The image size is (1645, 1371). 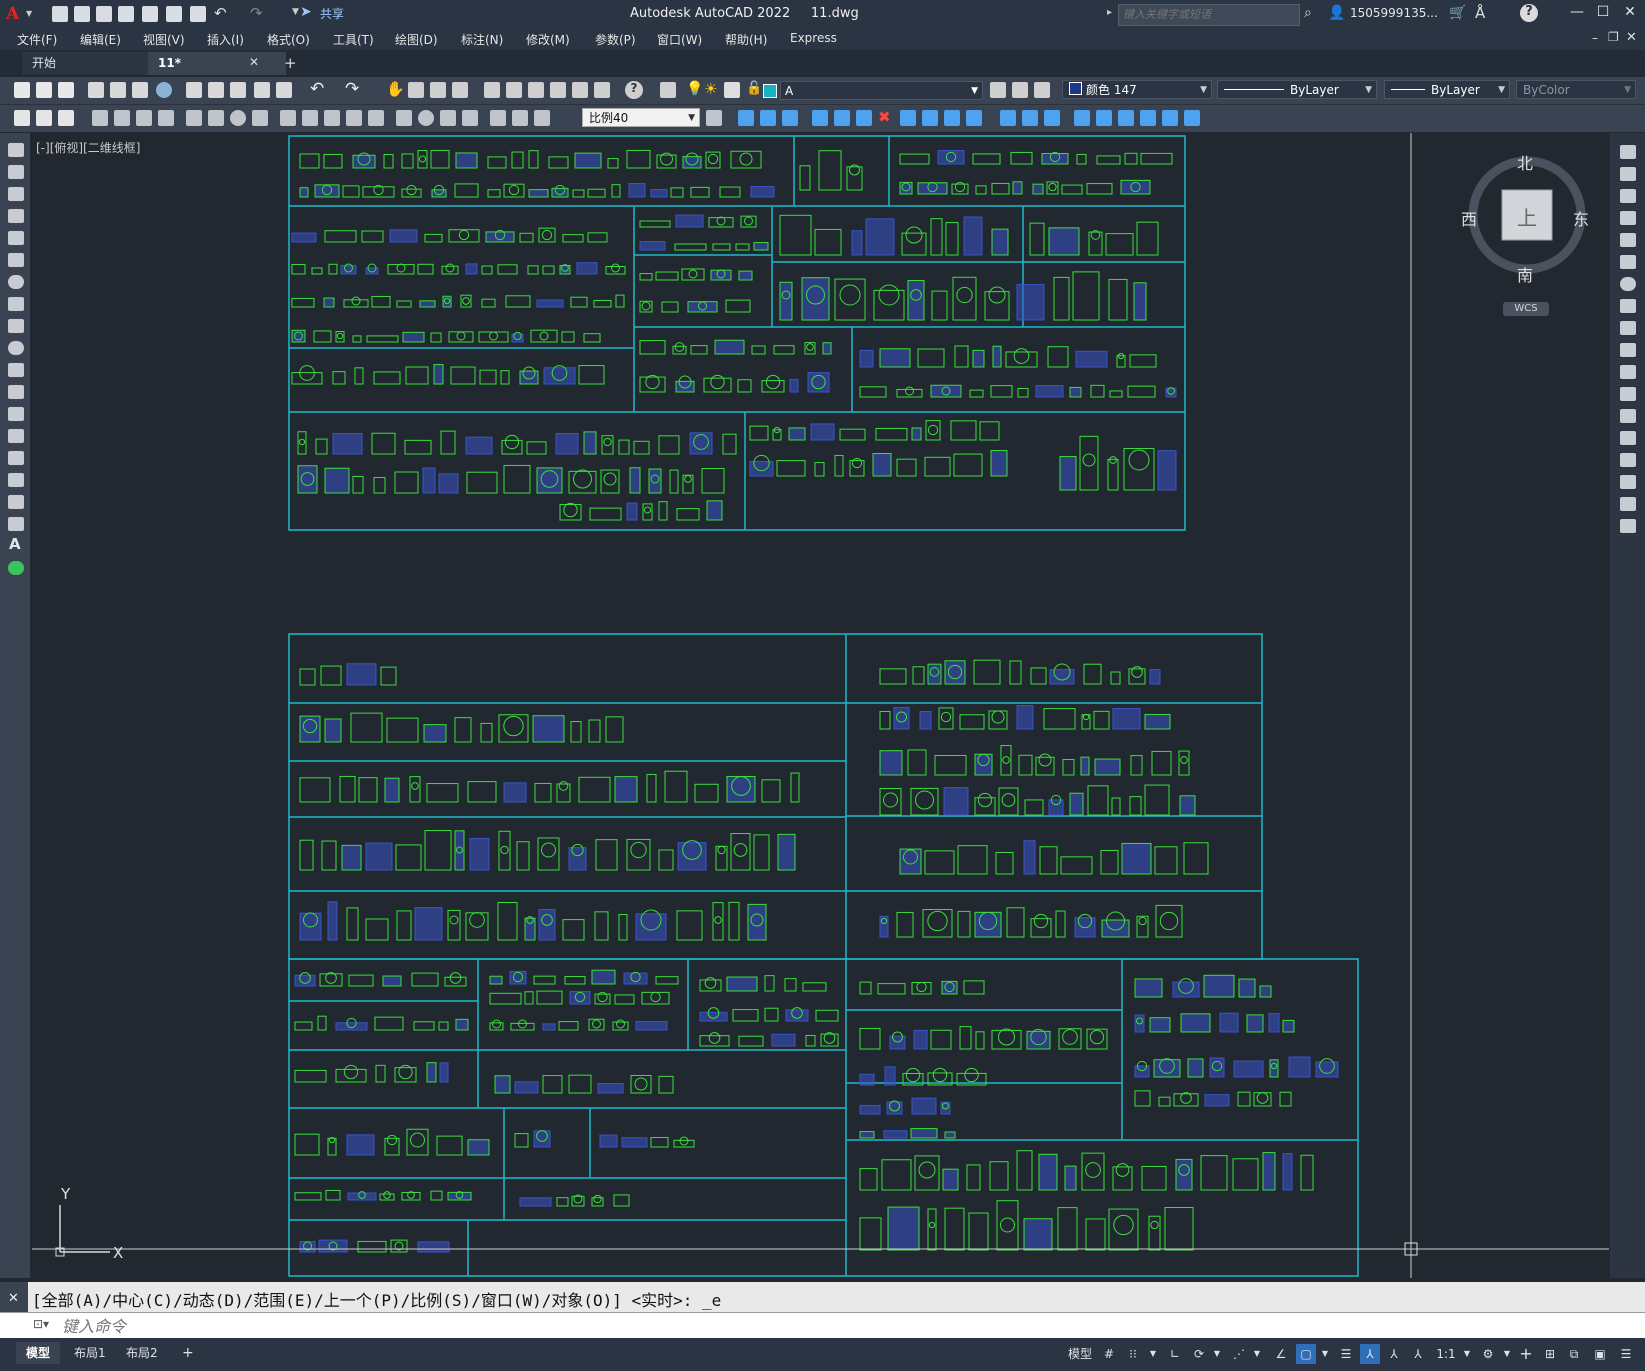 What do you see at coordinates (1469, 218) in the screenshot?
I see `compass-west: 西` at bounding box center [1469, 218].